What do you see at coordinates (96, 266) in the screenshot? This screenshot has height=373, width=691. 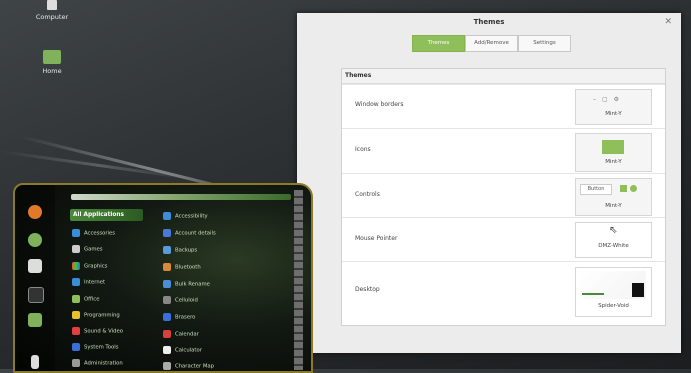 I see `category-label: Graphics` at bounding box center [96, 266].